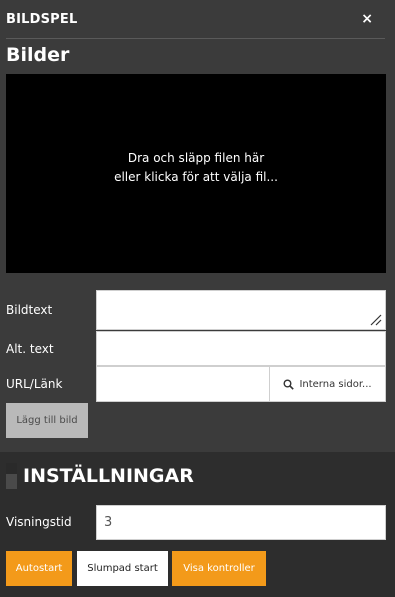  I want to click on close-icon: ×, so click(367, 19).